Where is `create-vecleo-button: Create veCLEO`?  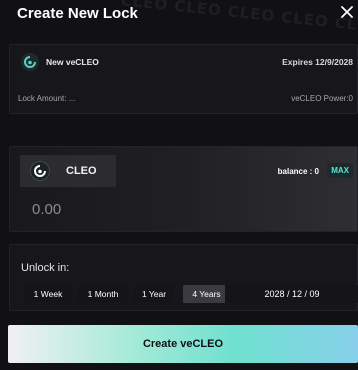 create-vecleo-button: Create veCLEO is located at coordinates (183, 344).